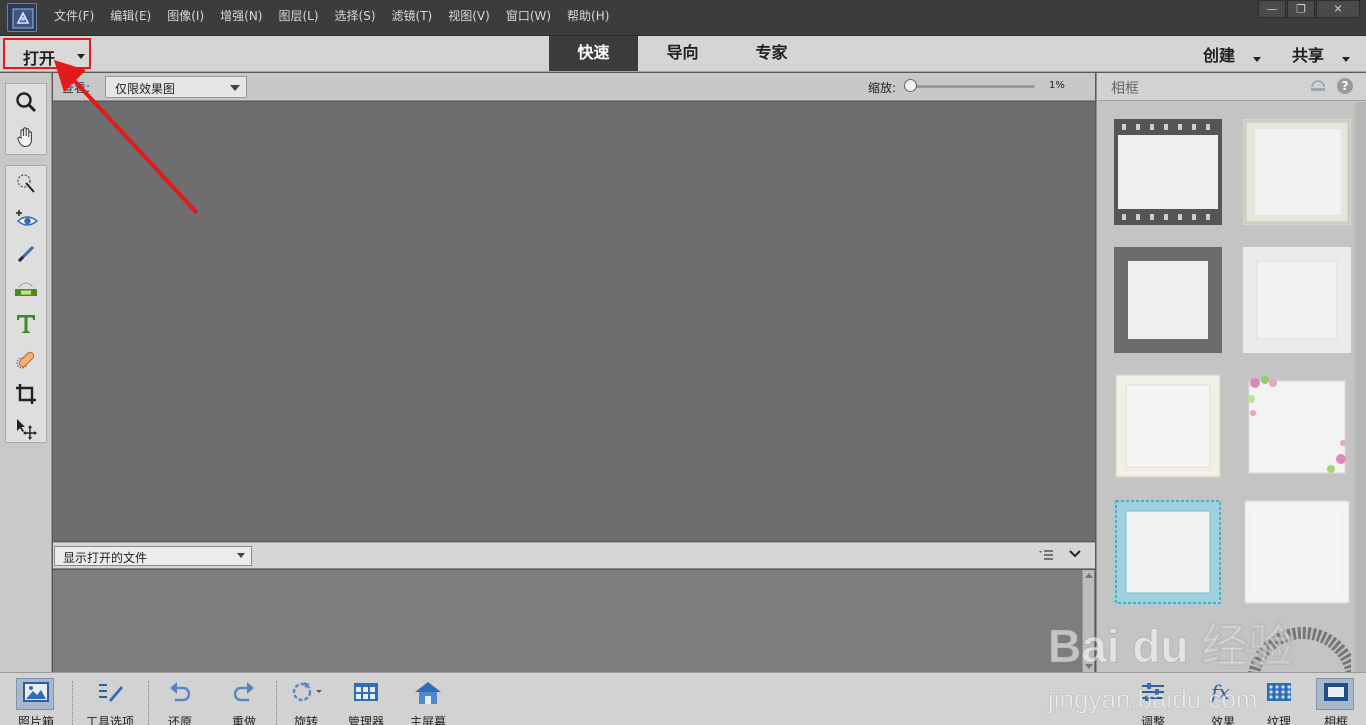 This screenshot has height=725, width=1366. I want to click on tool-options-button: 工具选项, so click(110, 699).